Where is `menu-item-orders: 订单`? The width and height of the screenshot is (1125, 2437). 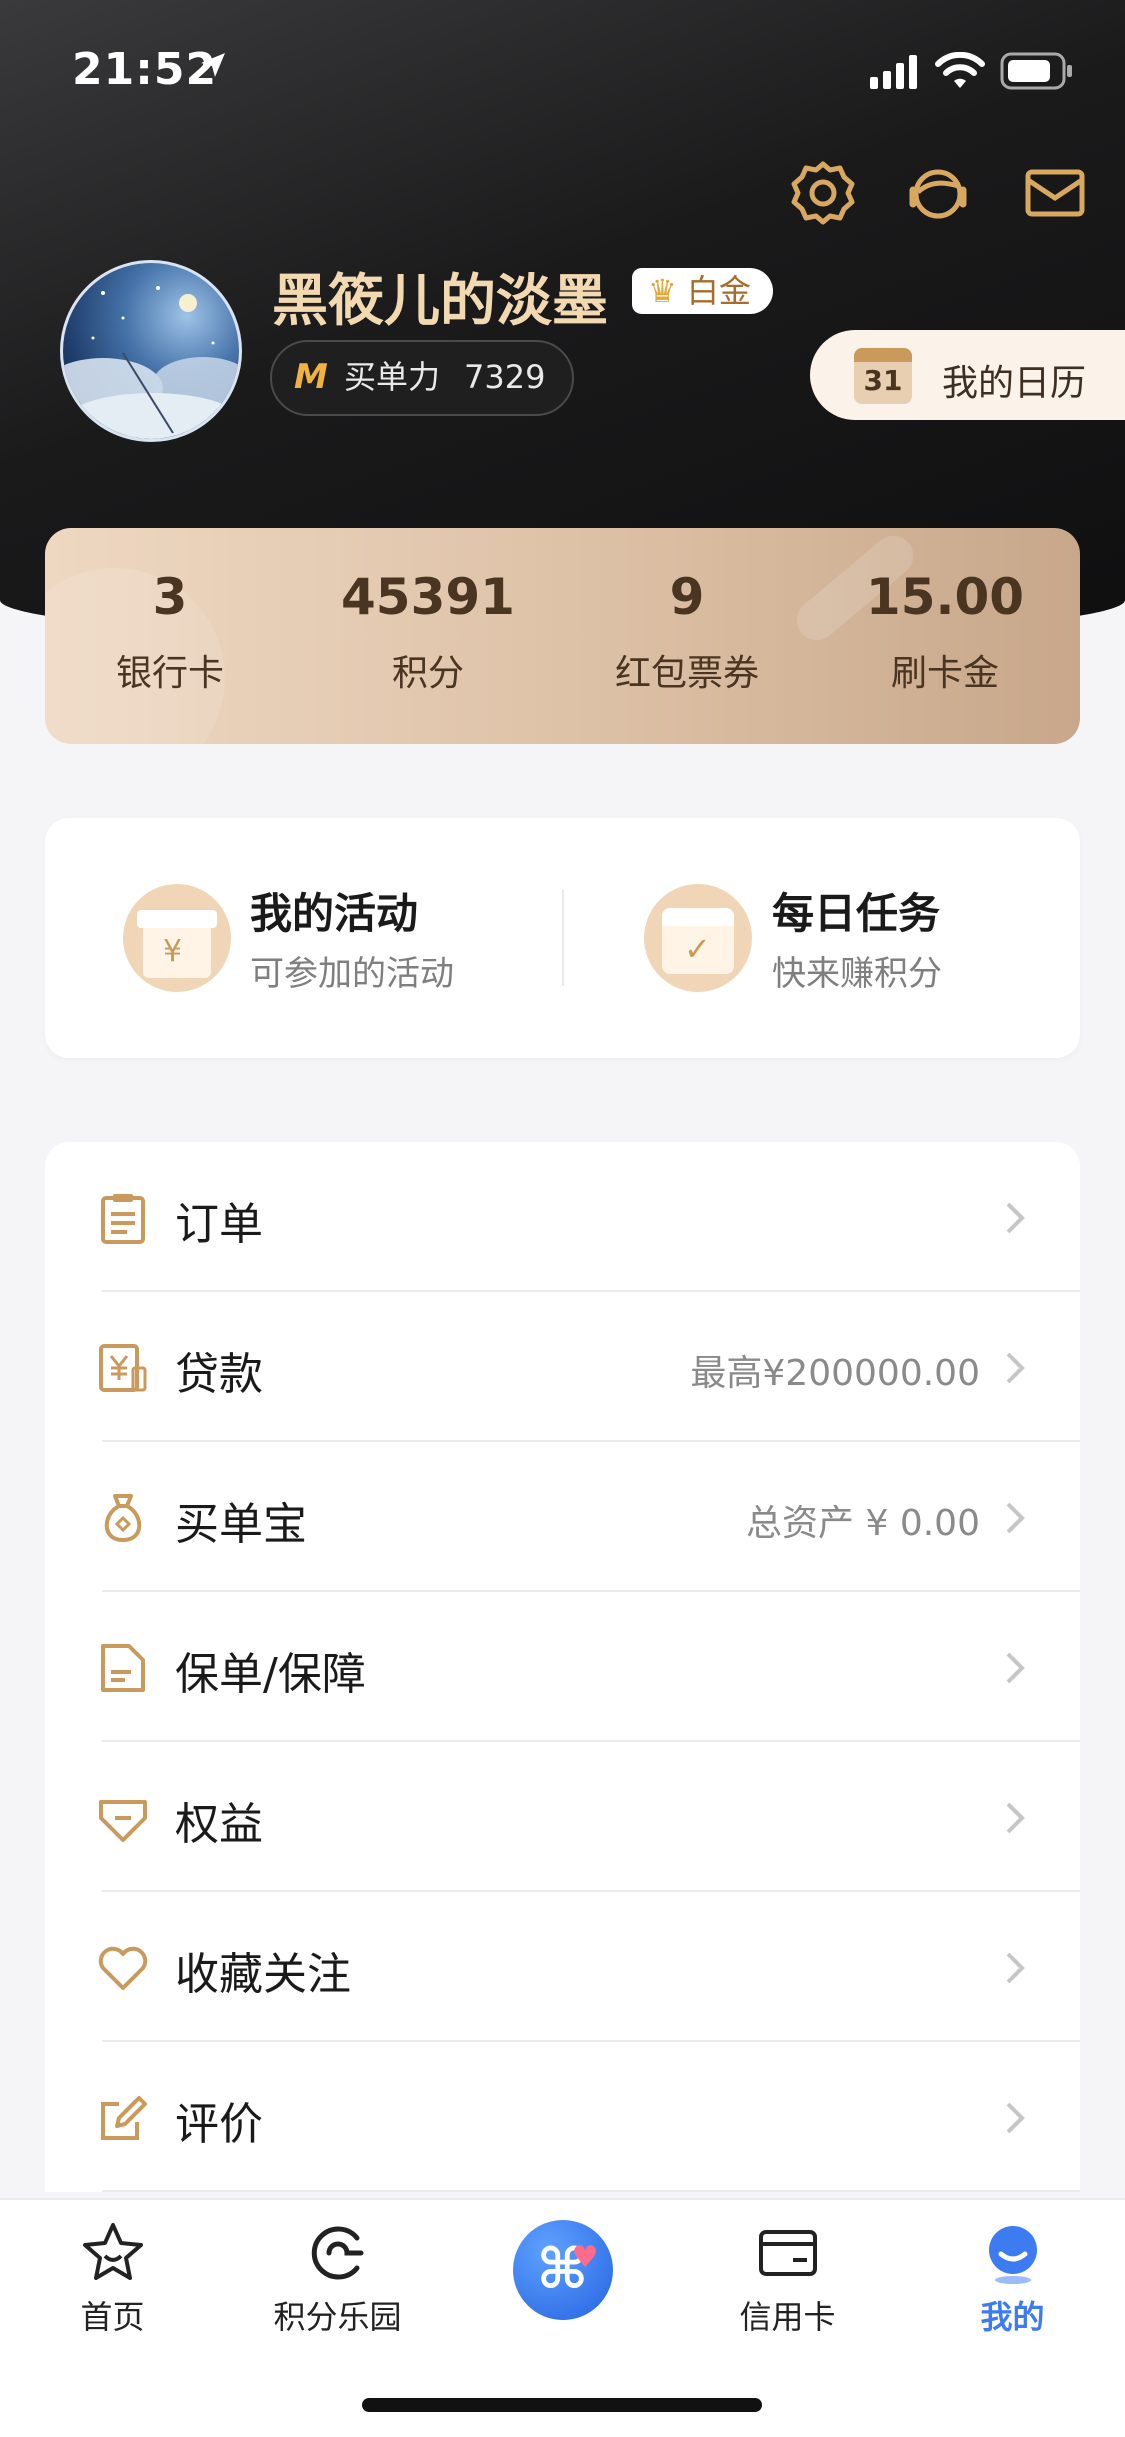 menu-item-orders: 订单 is located at coordinates (562, 1217).